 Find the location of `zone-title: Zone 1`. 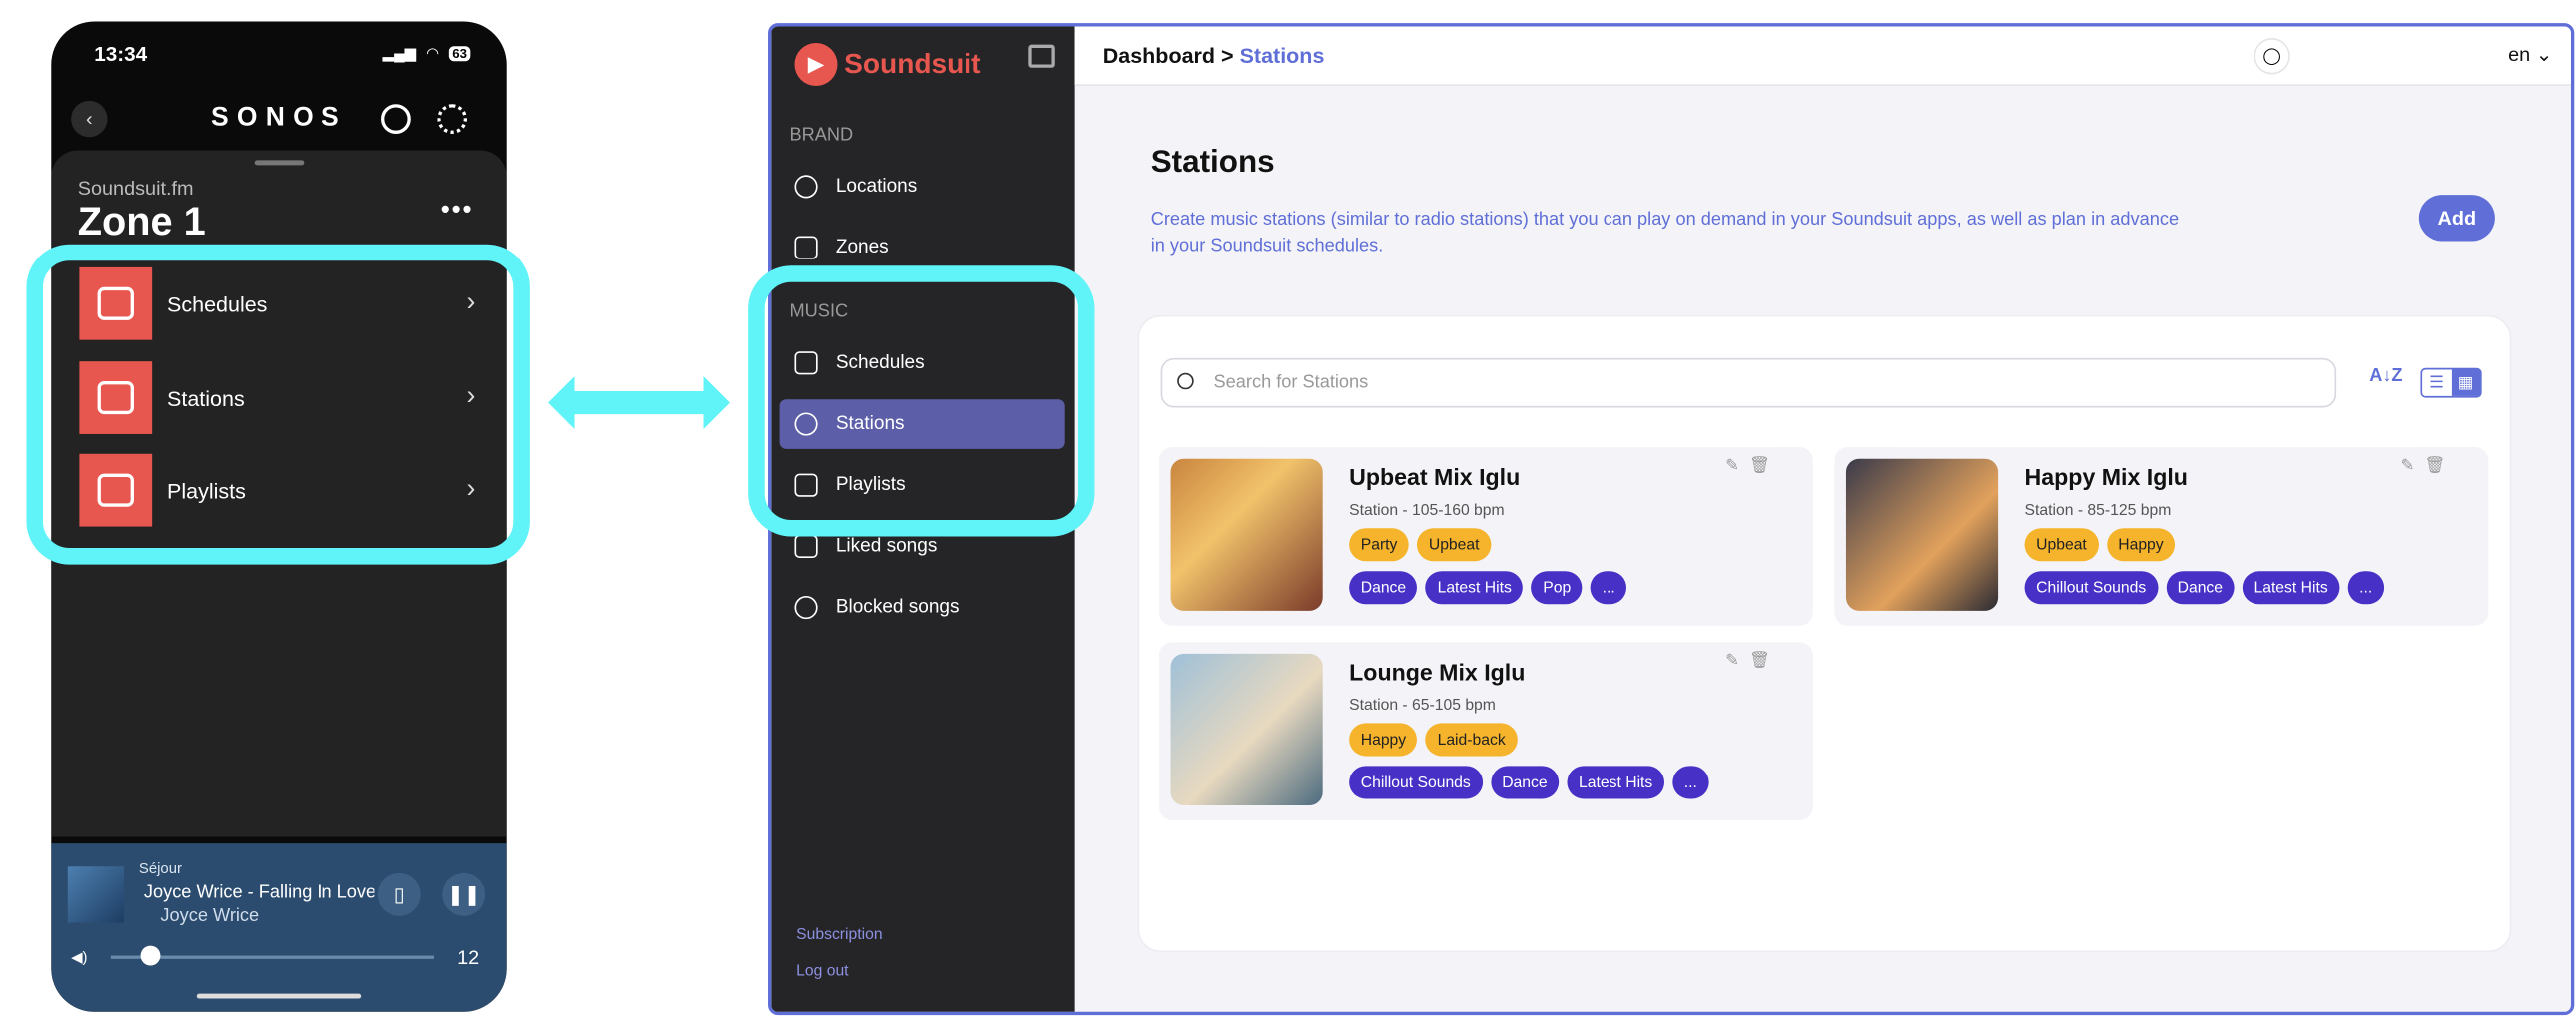

zone-title: Zone 1 is located at coordinates (141, 222).